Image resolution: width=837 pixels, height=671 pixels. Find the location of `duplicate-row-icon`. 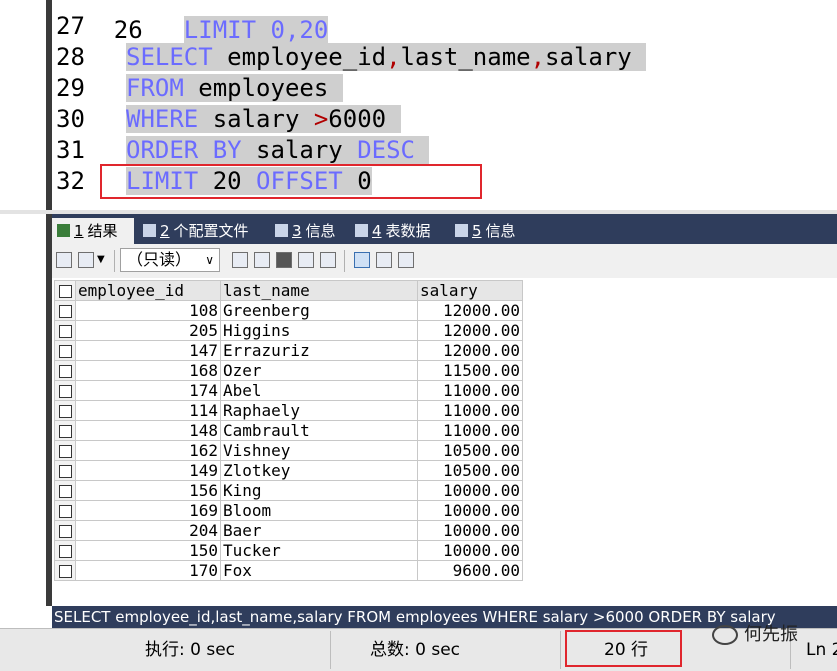

duplicate-row-icon is located at coordinates (262, 260).